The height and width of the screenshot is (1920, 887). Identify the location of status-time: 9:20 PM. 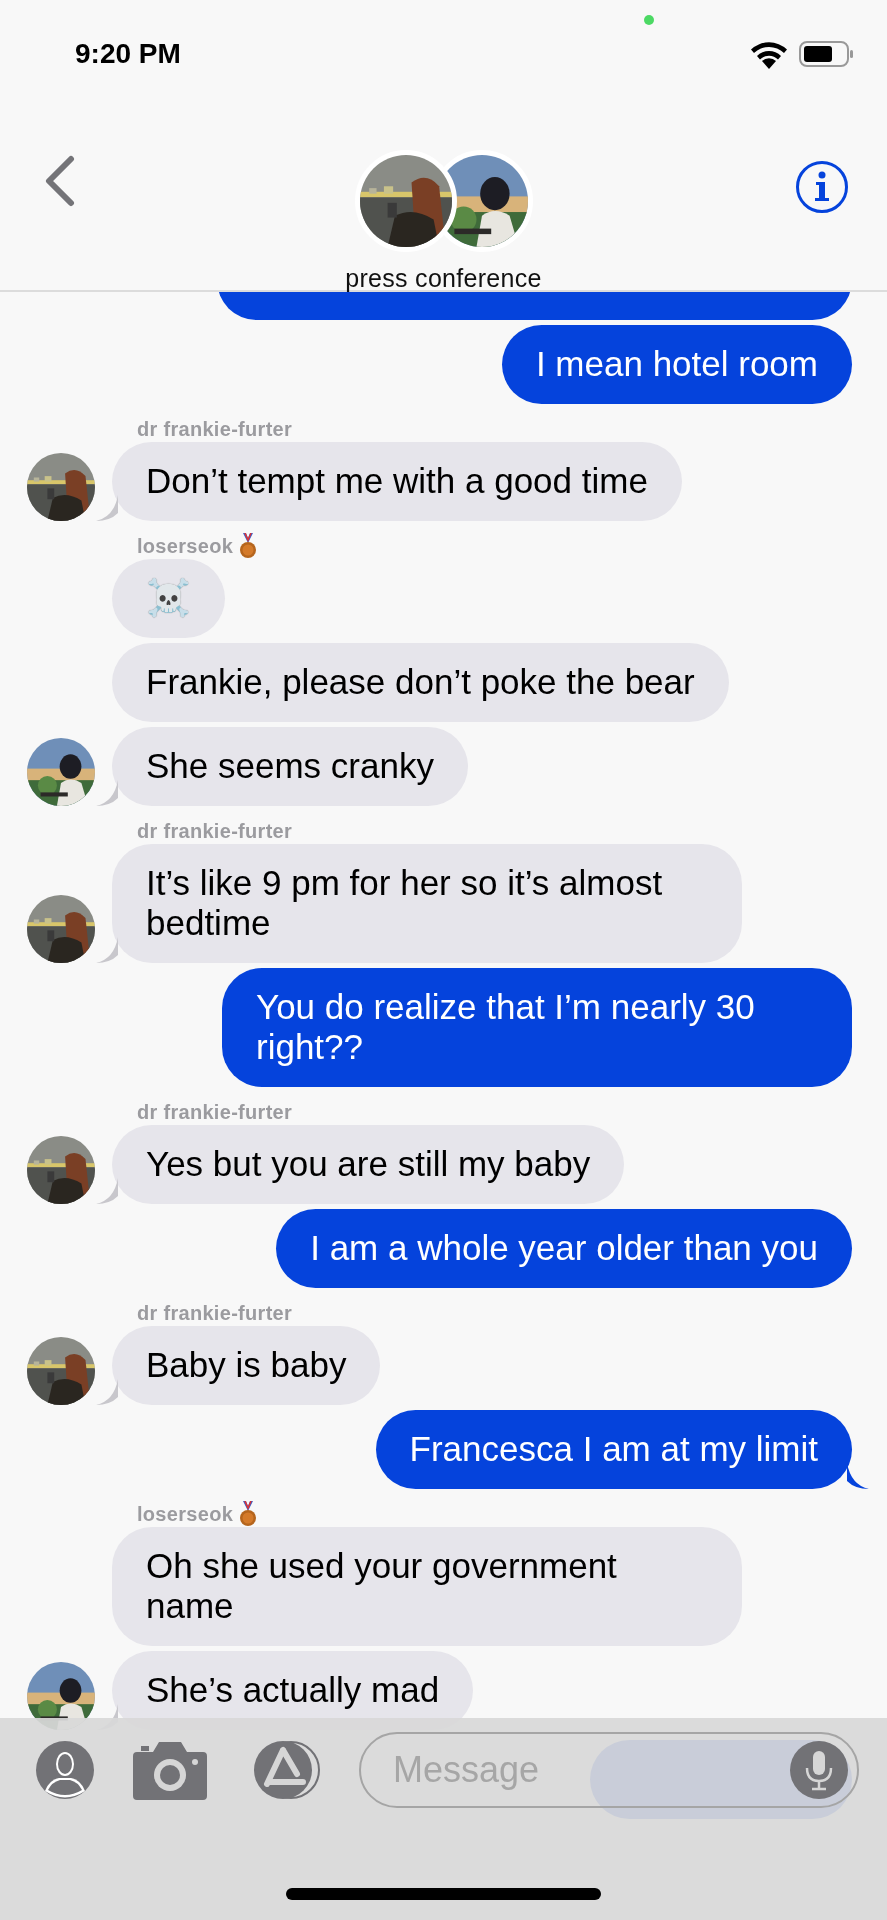
(128, 54).